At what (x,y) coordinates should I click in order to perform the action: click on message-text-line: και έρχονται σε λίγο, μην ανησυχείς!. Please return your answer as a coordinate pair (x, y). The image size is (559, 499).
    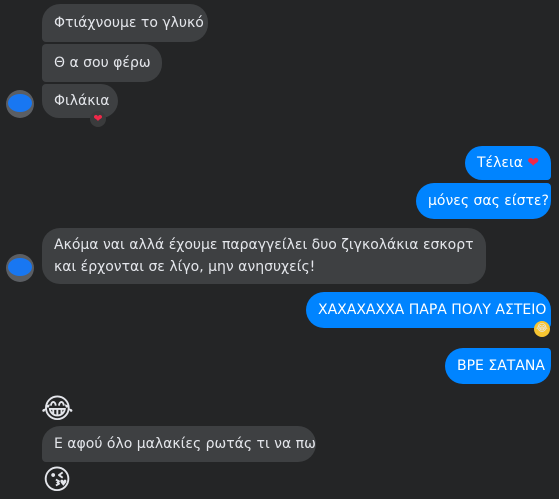
    Looking at the image, I should click on (185, 267).